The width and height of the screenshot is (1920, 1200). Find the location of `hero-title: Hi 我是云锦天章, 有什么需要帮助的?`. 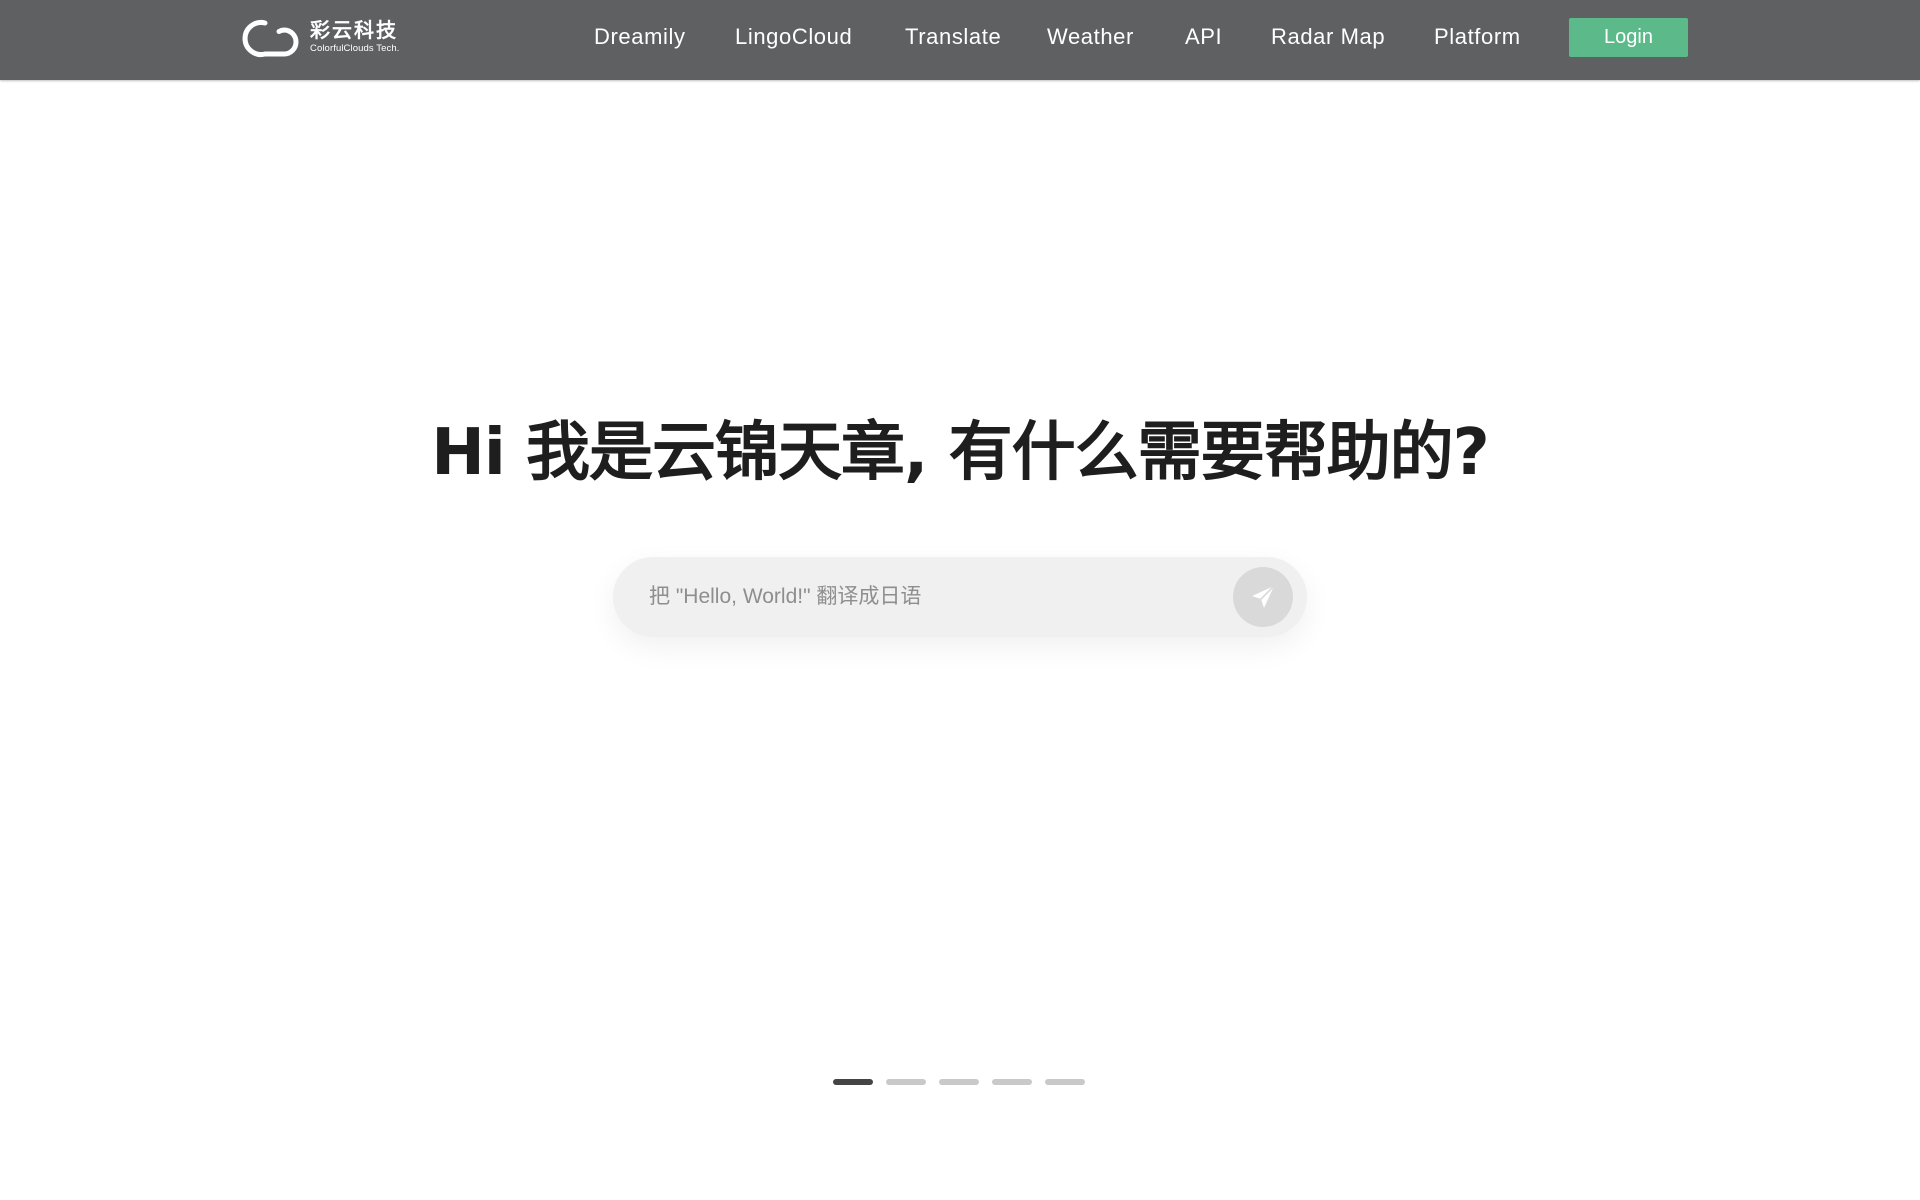

hero-title: Hi 我是云锦天章, 有什么需要帮助的? is located at coordinates (960, 453).